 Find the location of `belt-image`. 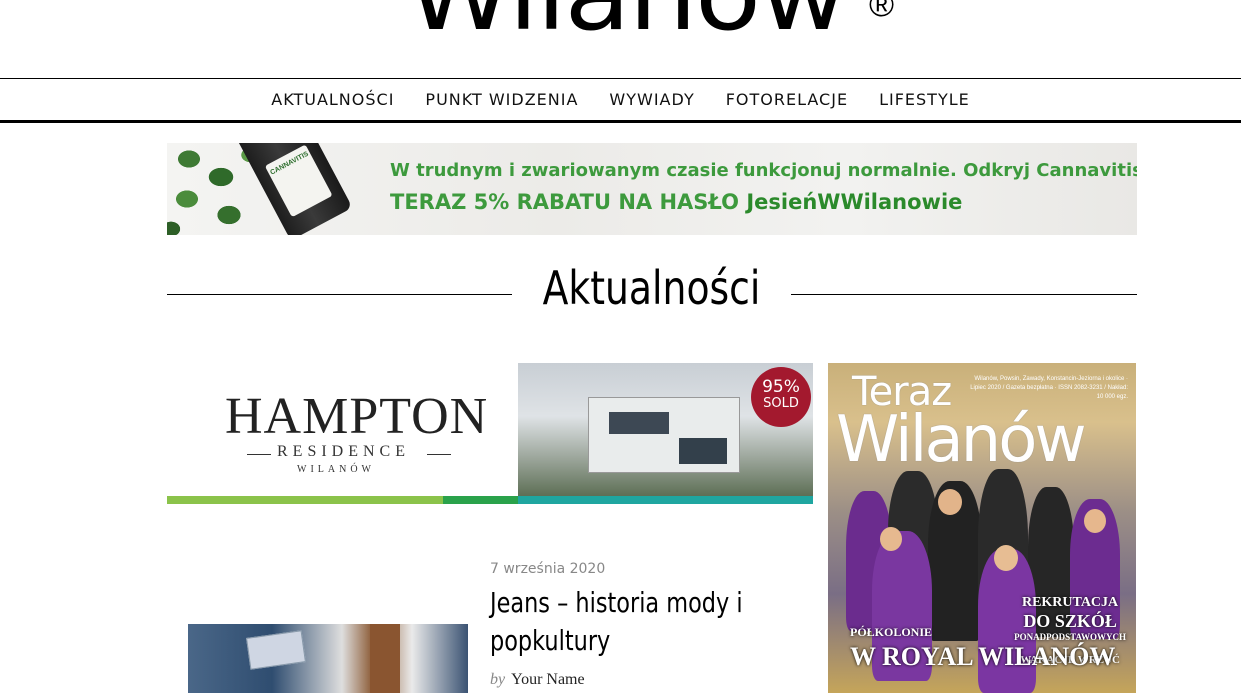

belt-image is located at coordinates (385, 658).